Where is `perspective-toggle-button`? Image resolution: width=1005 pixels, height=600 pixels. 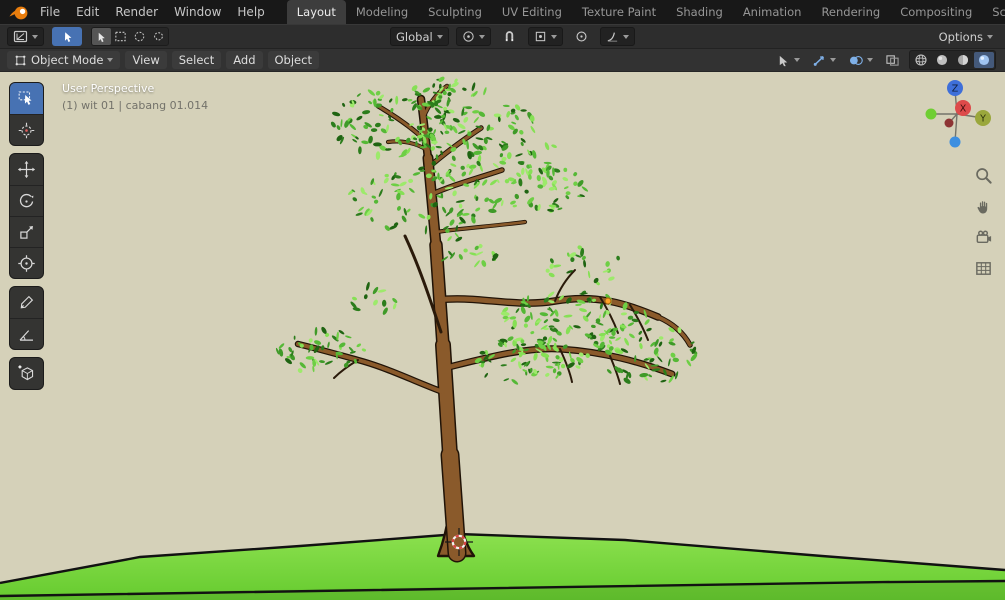
perspective-toggle-button is located at coordinates (983, 268).